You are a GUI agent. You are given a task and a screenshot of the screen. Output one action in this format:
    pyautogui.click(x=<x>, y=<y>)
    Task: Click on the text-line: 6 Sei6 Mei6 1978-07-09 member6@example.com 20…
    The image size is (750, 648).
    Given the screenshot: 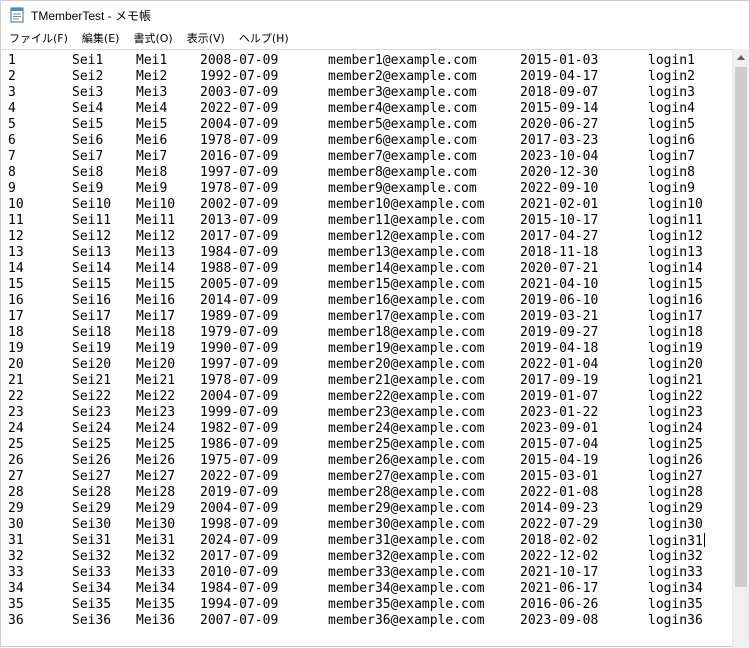 What is the action you would take?
    pyautogui.click(x=366, y=141)
    